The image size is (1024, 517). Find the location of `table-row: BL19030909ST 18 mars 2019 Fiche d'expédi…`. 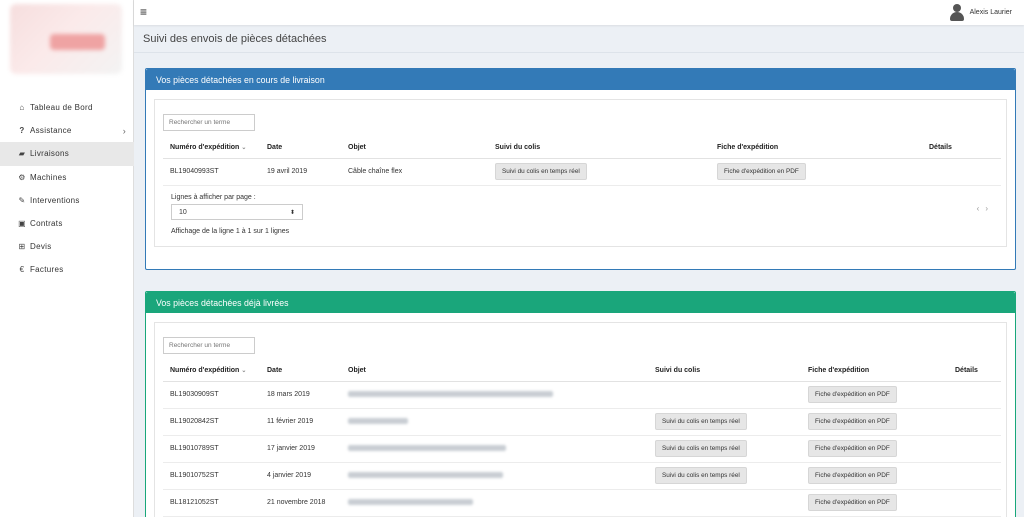

table-row: BL19030909ST 18 mars 2019 Fiche d'expédi… is located at coordinates (582, 395).